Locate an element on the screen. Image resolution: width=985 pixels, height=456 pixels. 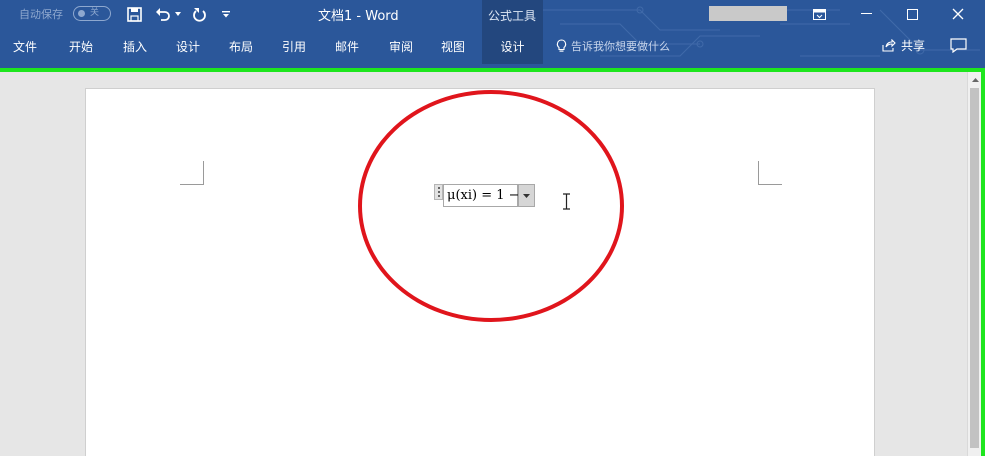
toggle-knob is located at coordinates (81, 13).